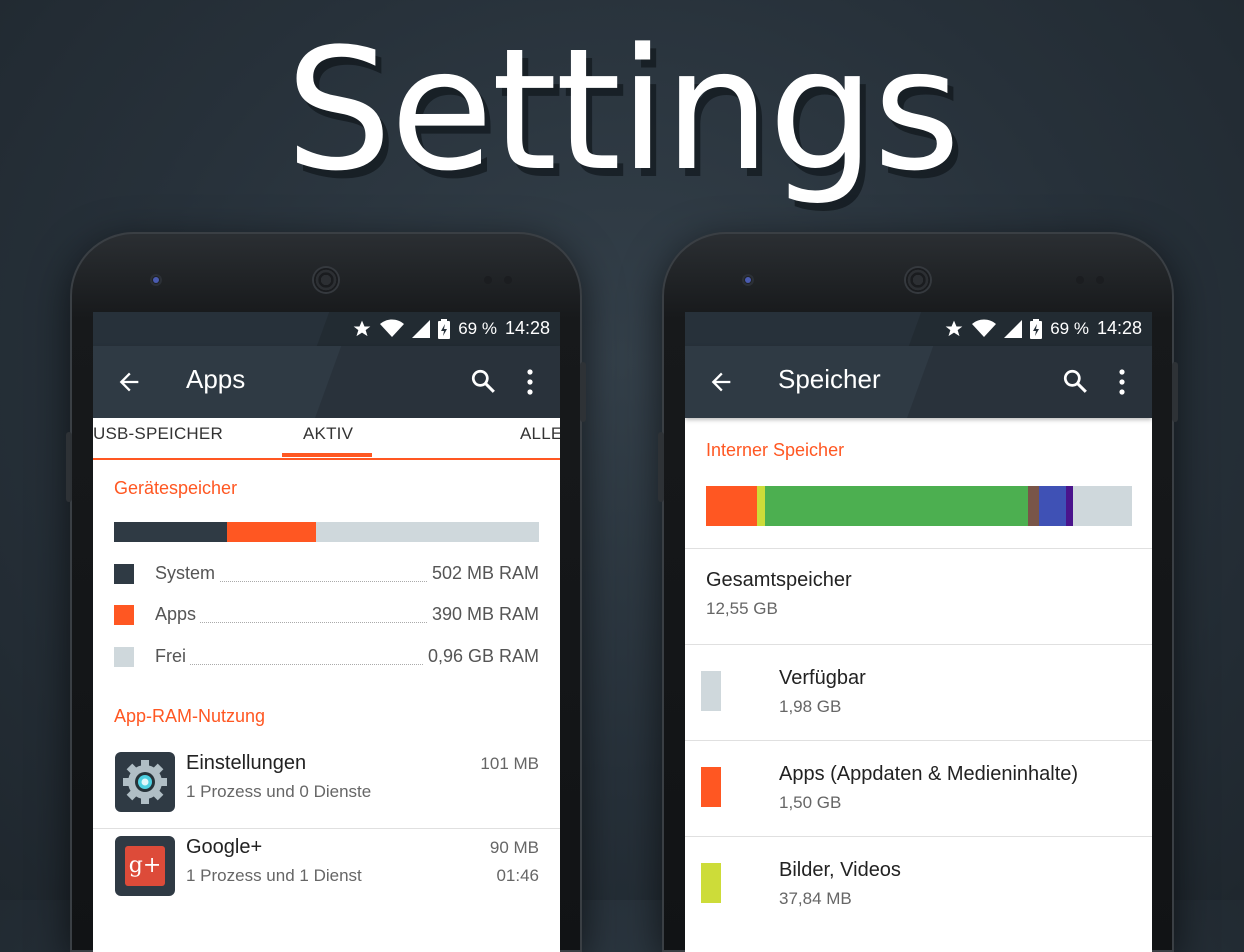 This screenshot has height=952, width=1244. I want to click on settings-gear-icon, so click(145, 782).